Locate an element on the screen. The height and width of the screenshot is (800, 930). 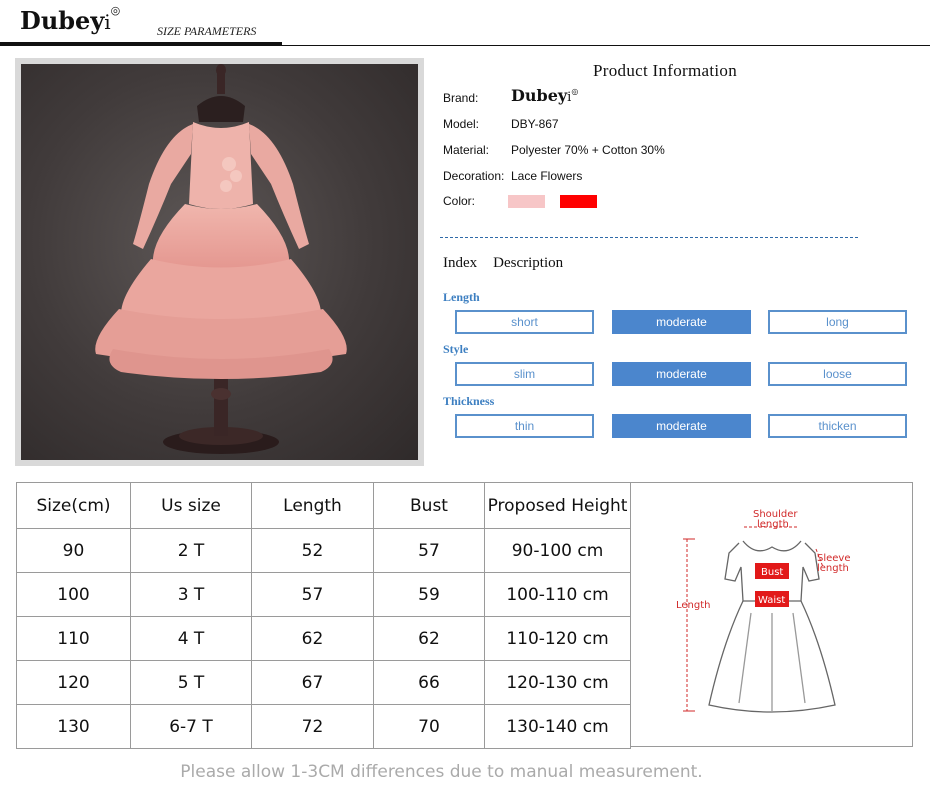
table-row: 130 6-7 T 72 70 130-140 cm is located at coordinates (323, 726).